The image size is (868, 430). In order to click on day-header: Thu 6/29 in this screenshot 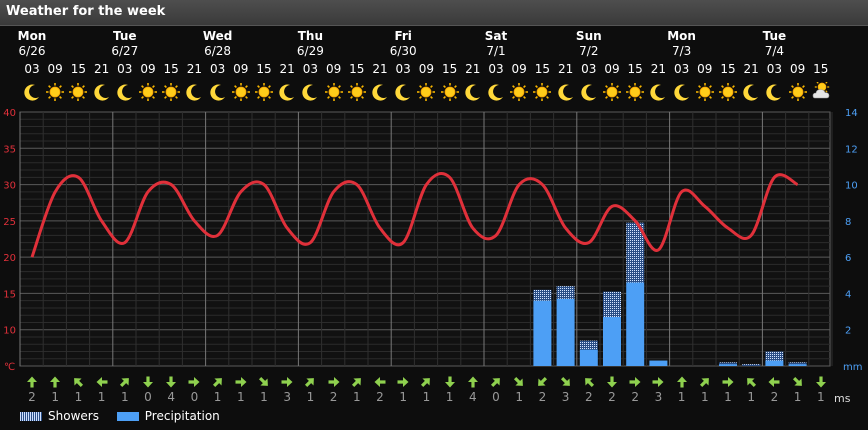, I will do `click(310, 44)`.